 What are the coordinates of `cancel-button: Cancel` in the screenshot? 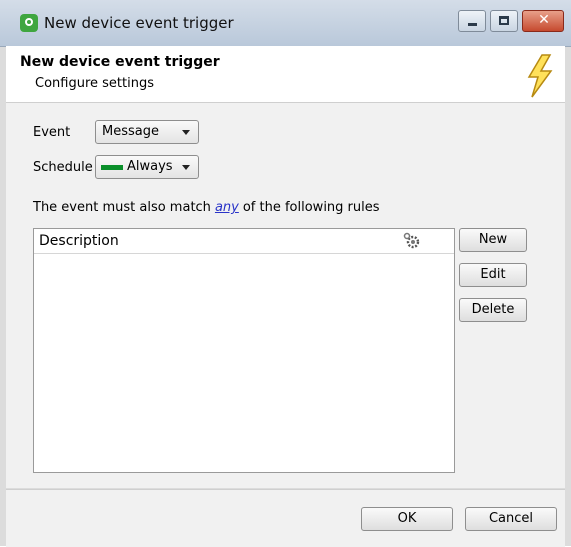 It's located at (511, 519).